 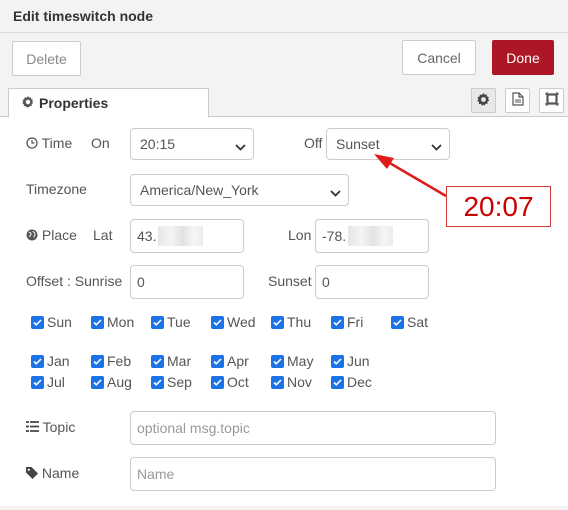 I want to click on day-checkbox-sun: Sun, so click(x=51, y=322).